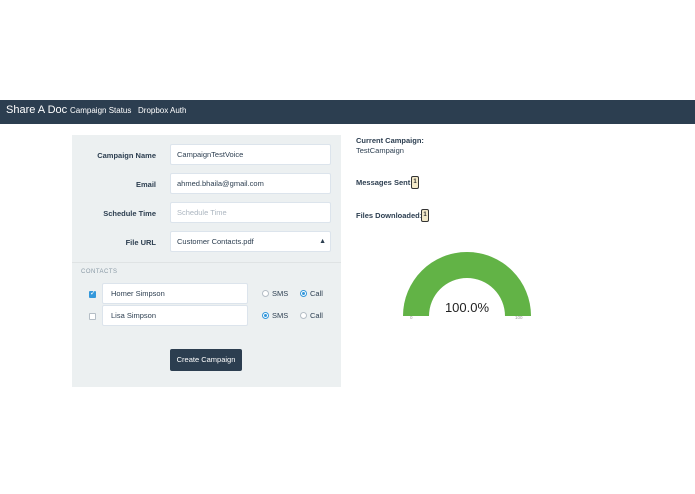 The height and width of the screenshot is (494, 695). I want to click on file-url-selected-value: Customer Contacts.pdf, so click(215, 241).